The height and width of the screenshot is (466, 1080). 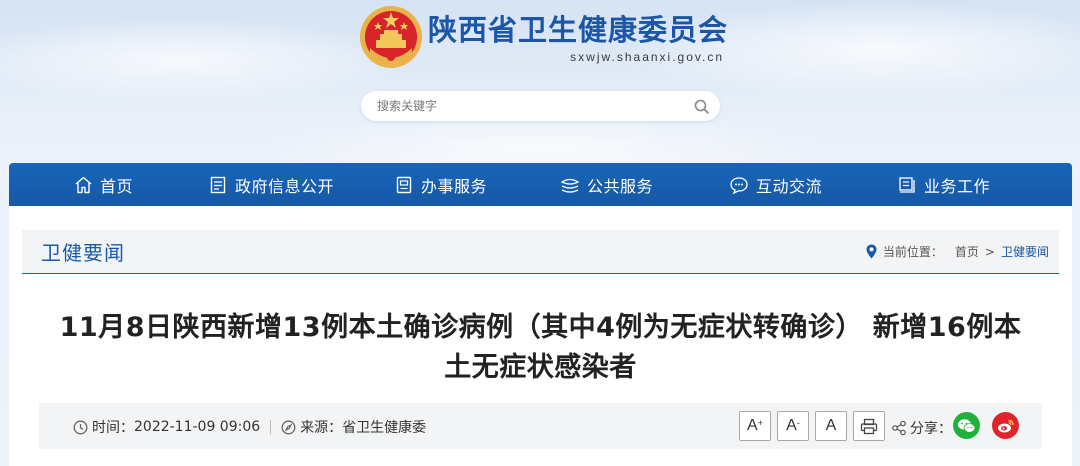 I want to click on source-label: 来源：, so click(x=321, y=428).